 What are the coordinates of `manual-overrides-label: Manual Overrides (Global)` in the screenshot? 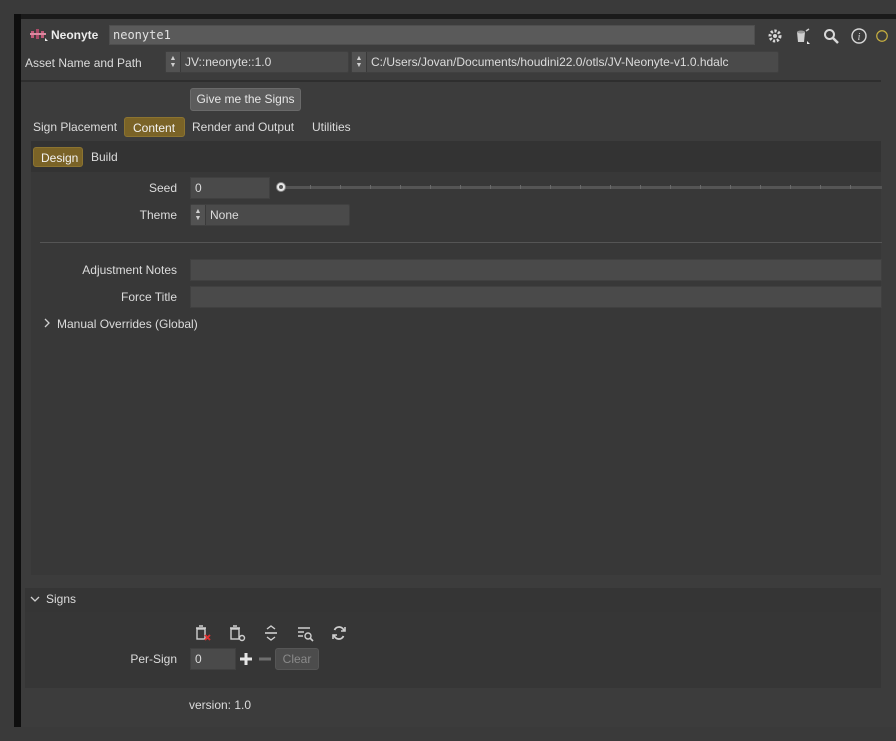 It's located at (127, 324).